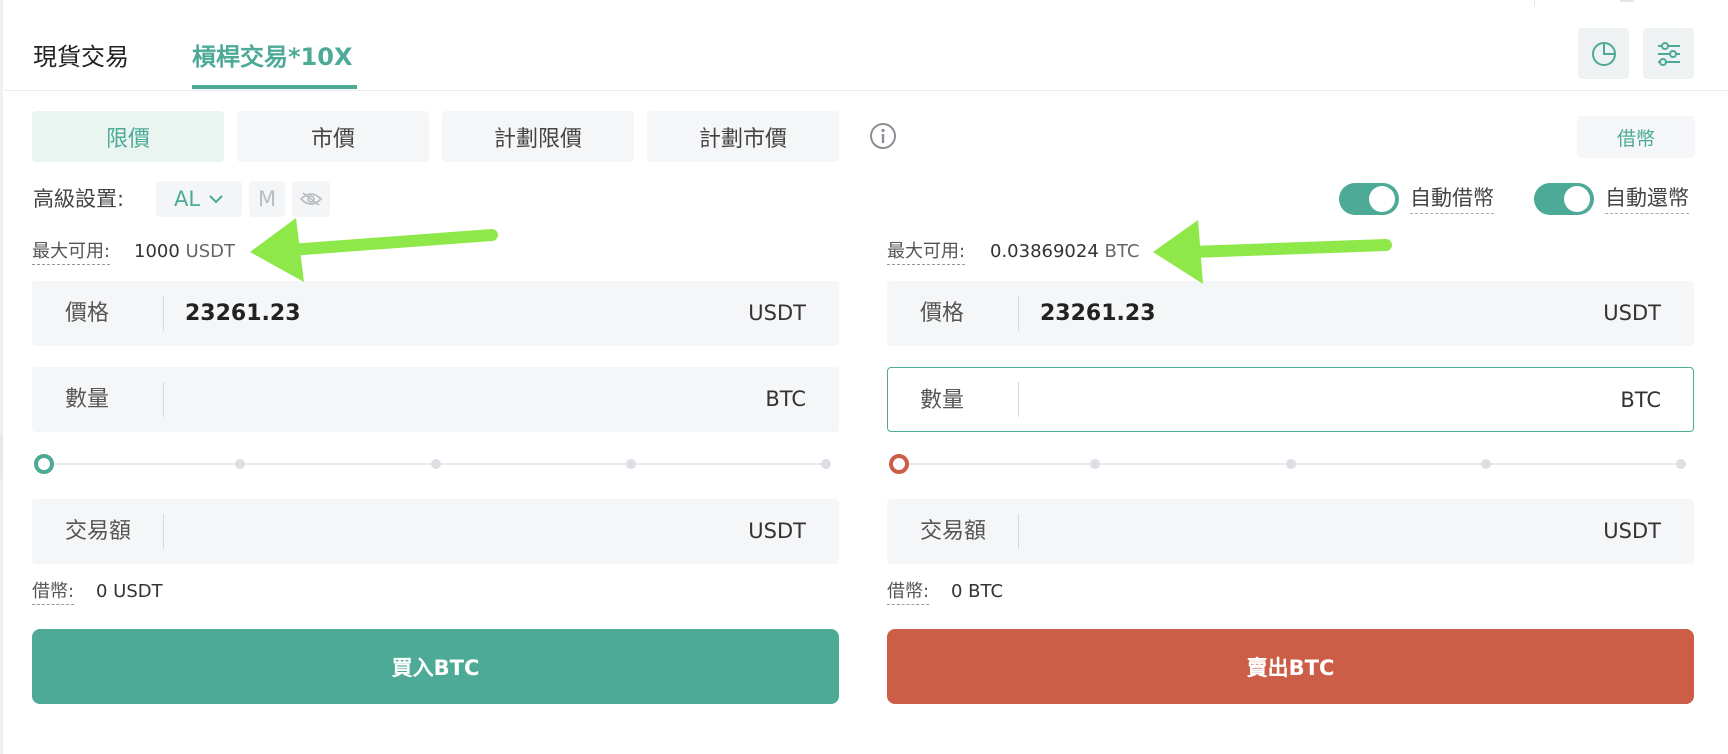  Describe the element at coordinates (538, 136) in the screenshot. I see `order-type-plan-limit: 計劃限價` at that location.